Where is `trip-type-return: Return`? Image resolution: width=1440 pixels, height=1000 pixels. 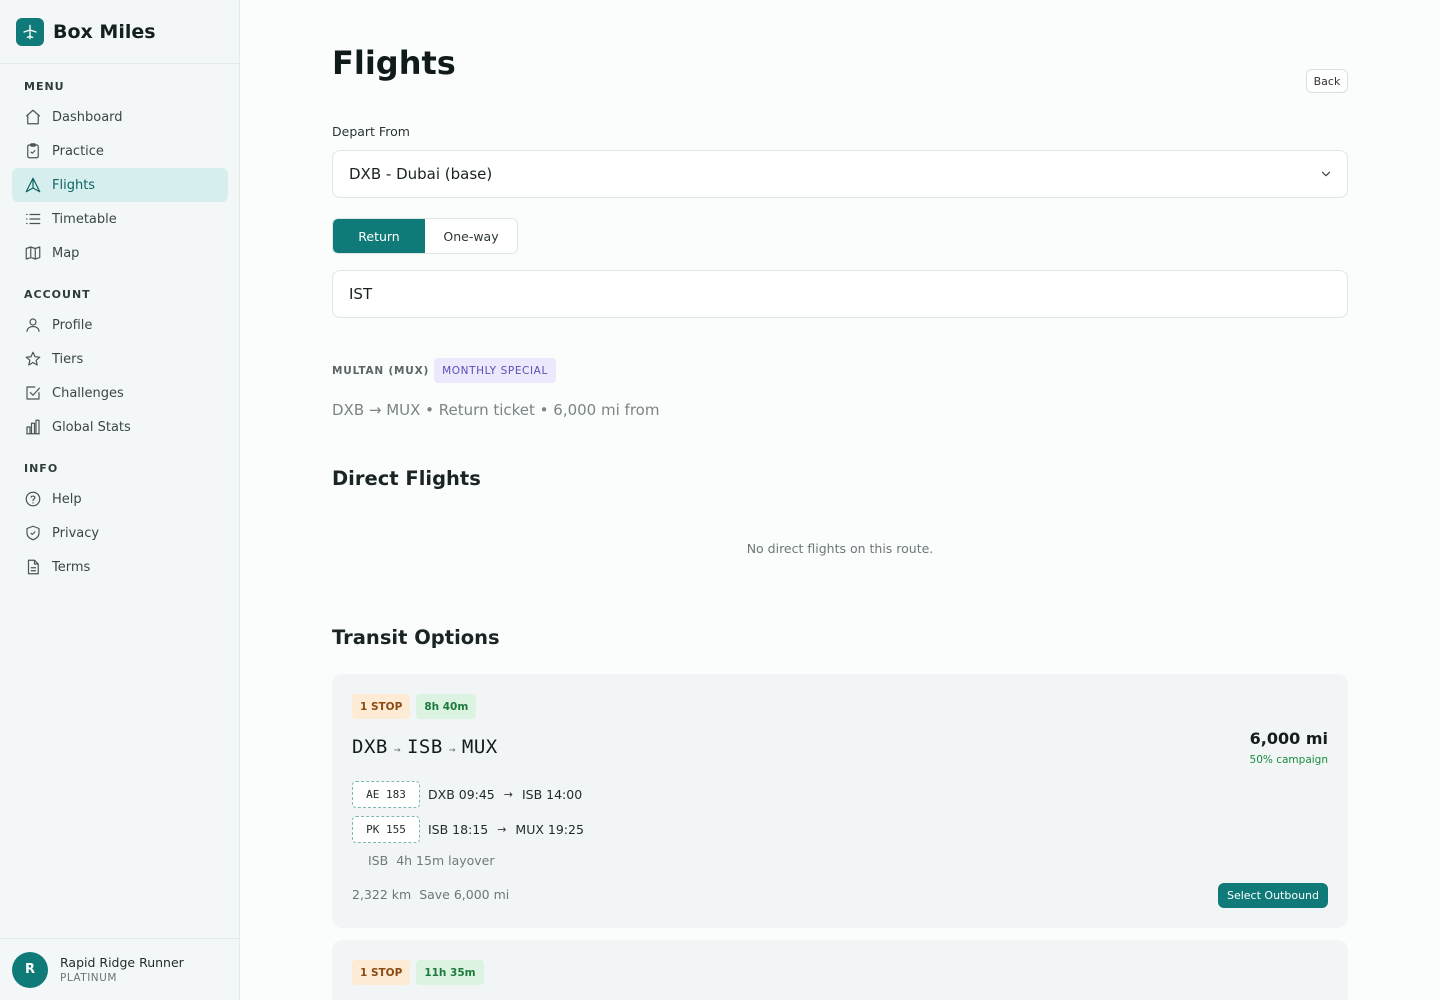 trip-type-return: Return is located at coordinates (379, 236).